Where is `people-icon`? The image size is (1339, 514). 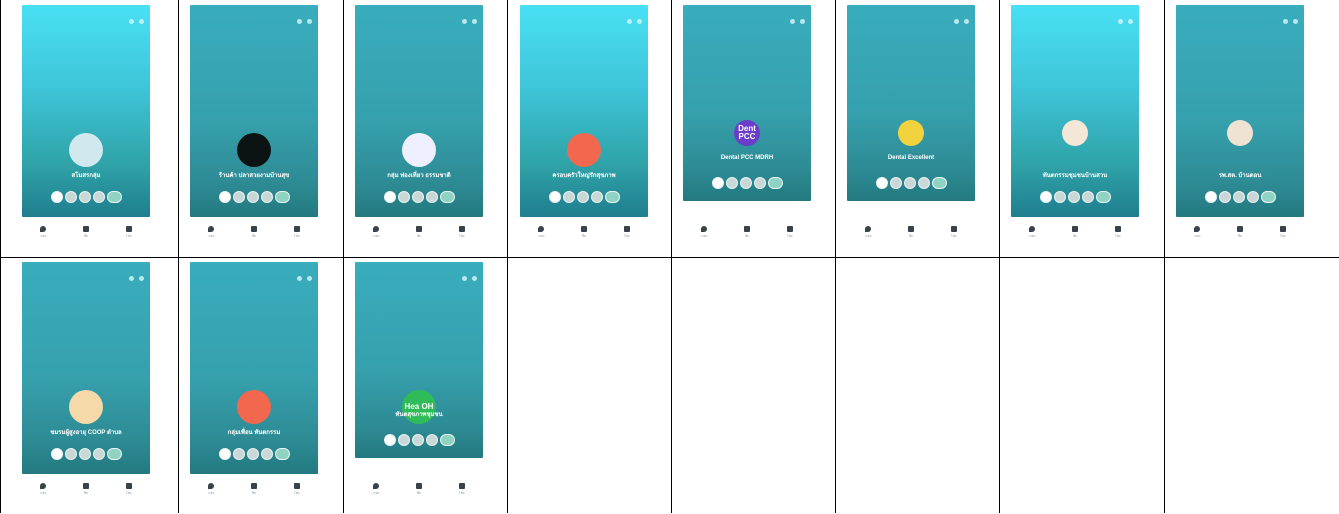 people-icon is located at coordinates (86, 150).